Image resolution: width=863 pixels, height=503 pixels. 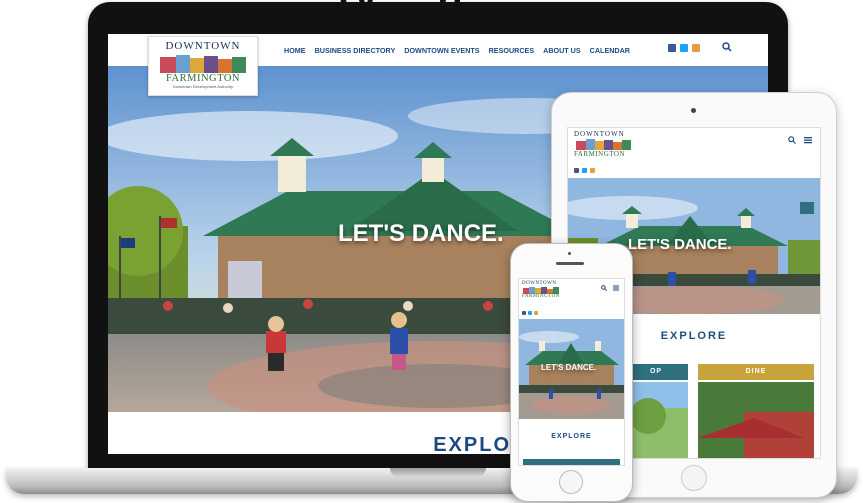 What do you see at coordinates (438, 472) in the screenshot?
I see `laptop-notch` at bounding box center [438, 472].